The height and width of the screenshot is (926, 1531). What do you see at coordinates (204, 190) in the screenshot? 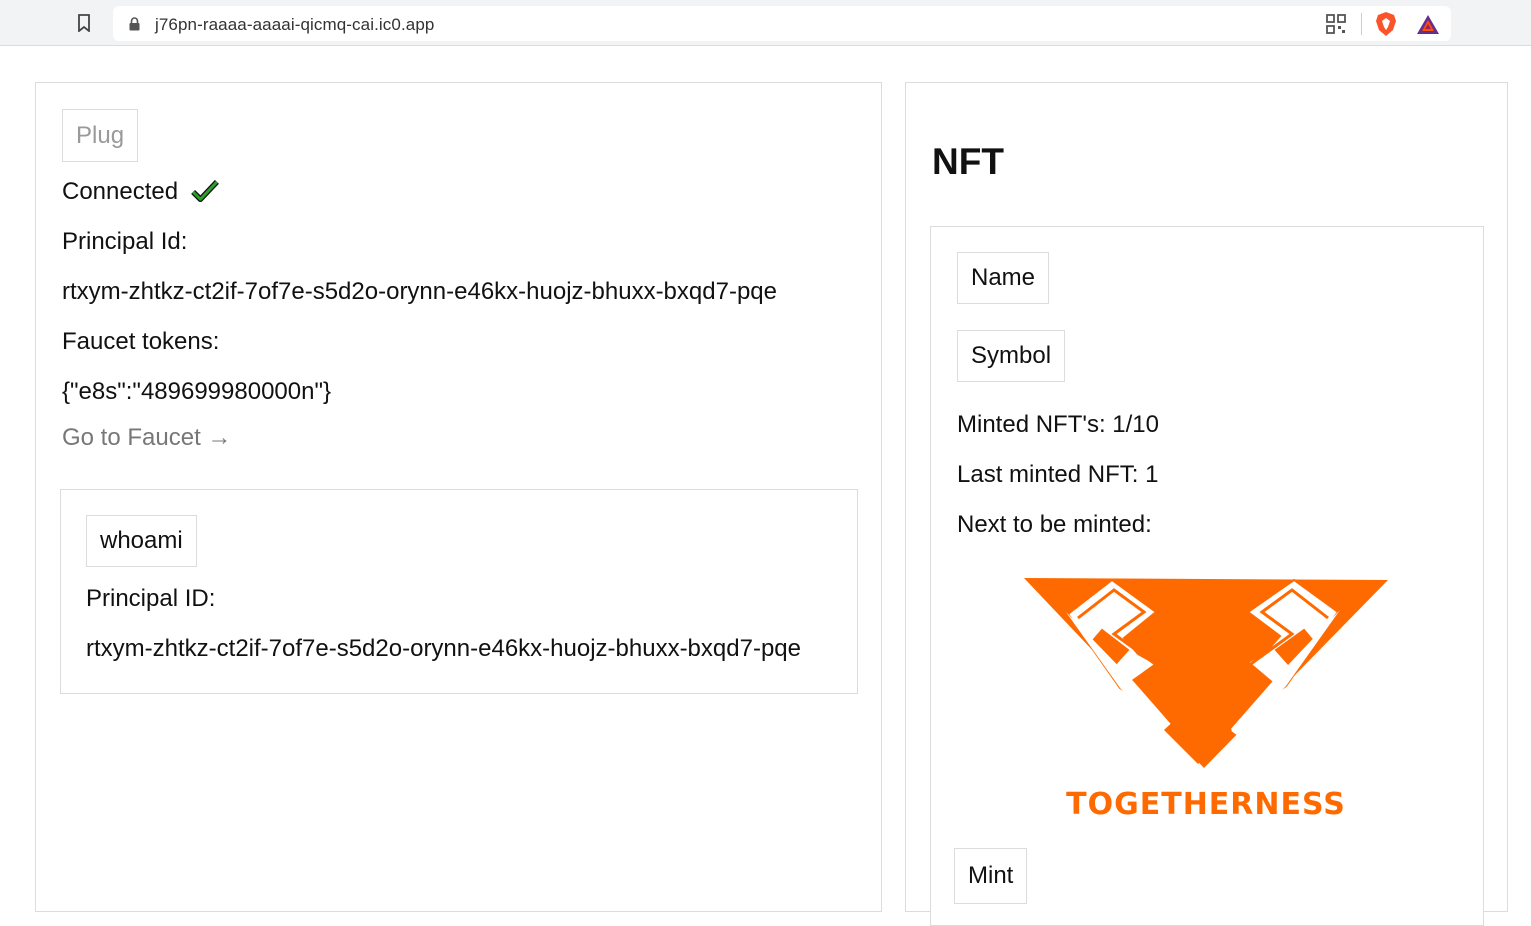
I see `checkmark-icon` at bounding box center [204, 190].